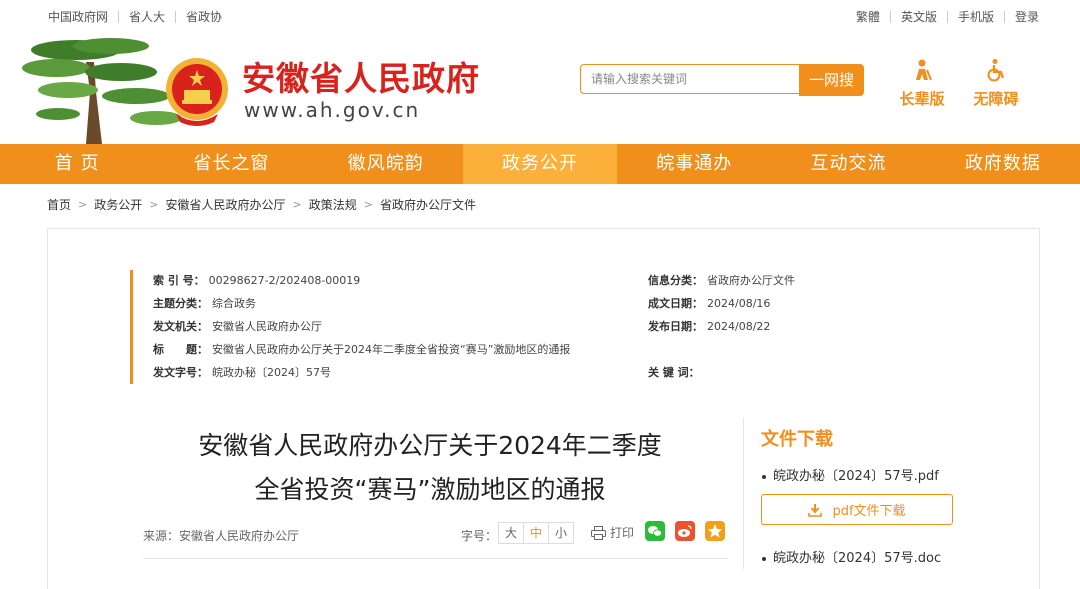  I want to click on meta-index-value: 00298627-2/202408-00019, so click(284, 280).